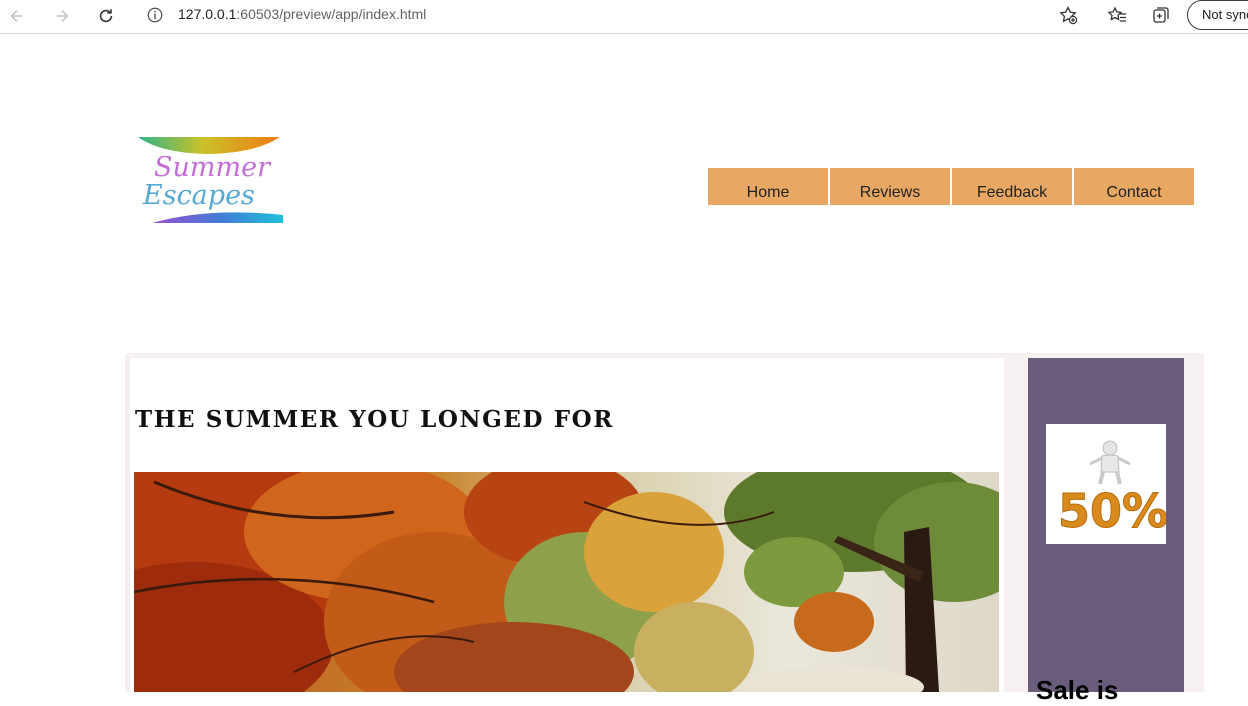  Describe the element at coordinates (213, 167) in the screenshot. I see `logo-line-1: Summer` at that location.